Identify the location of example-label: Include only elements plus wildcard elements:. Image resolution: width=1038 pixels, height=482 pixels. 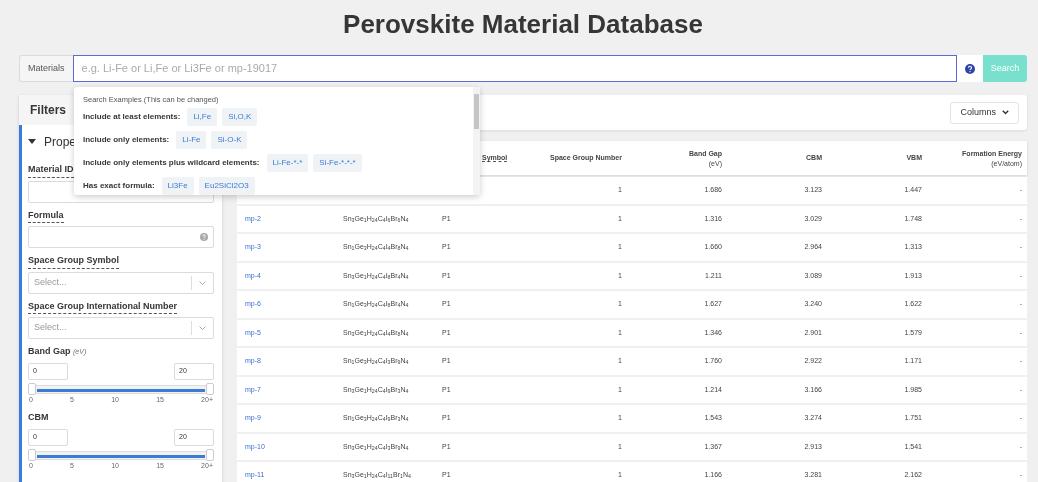
(171, 163).